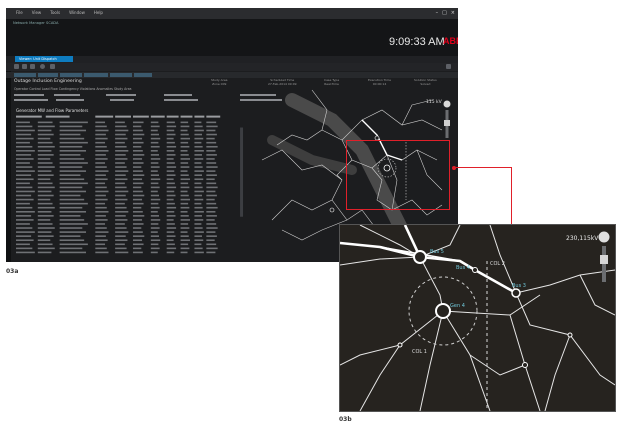 This screenshot has width=618, height=425. What do you see at coordinates (98, 12) in the screenshot?
I see `menu-help: Help` at bounding box center [98, 12].